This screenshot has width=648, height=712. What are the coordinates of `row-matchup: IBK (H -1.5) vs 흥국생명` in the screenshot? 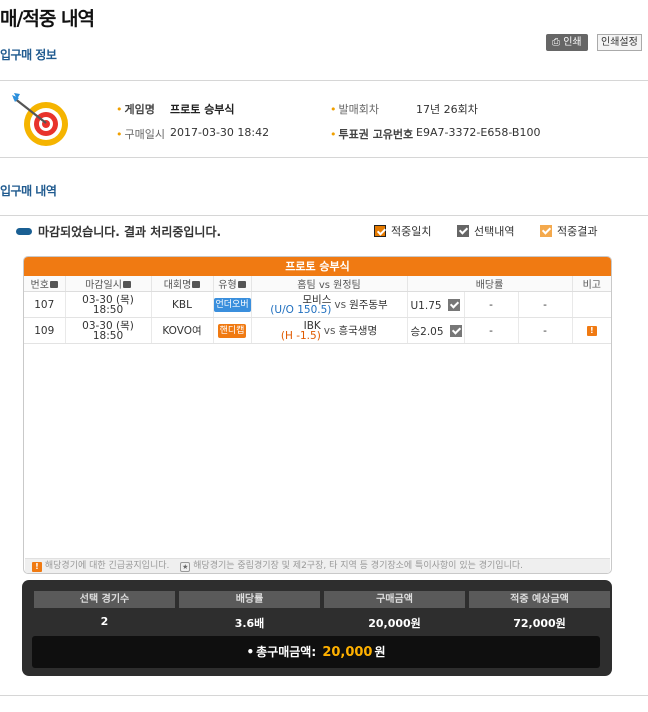 It's located at (329, 330).